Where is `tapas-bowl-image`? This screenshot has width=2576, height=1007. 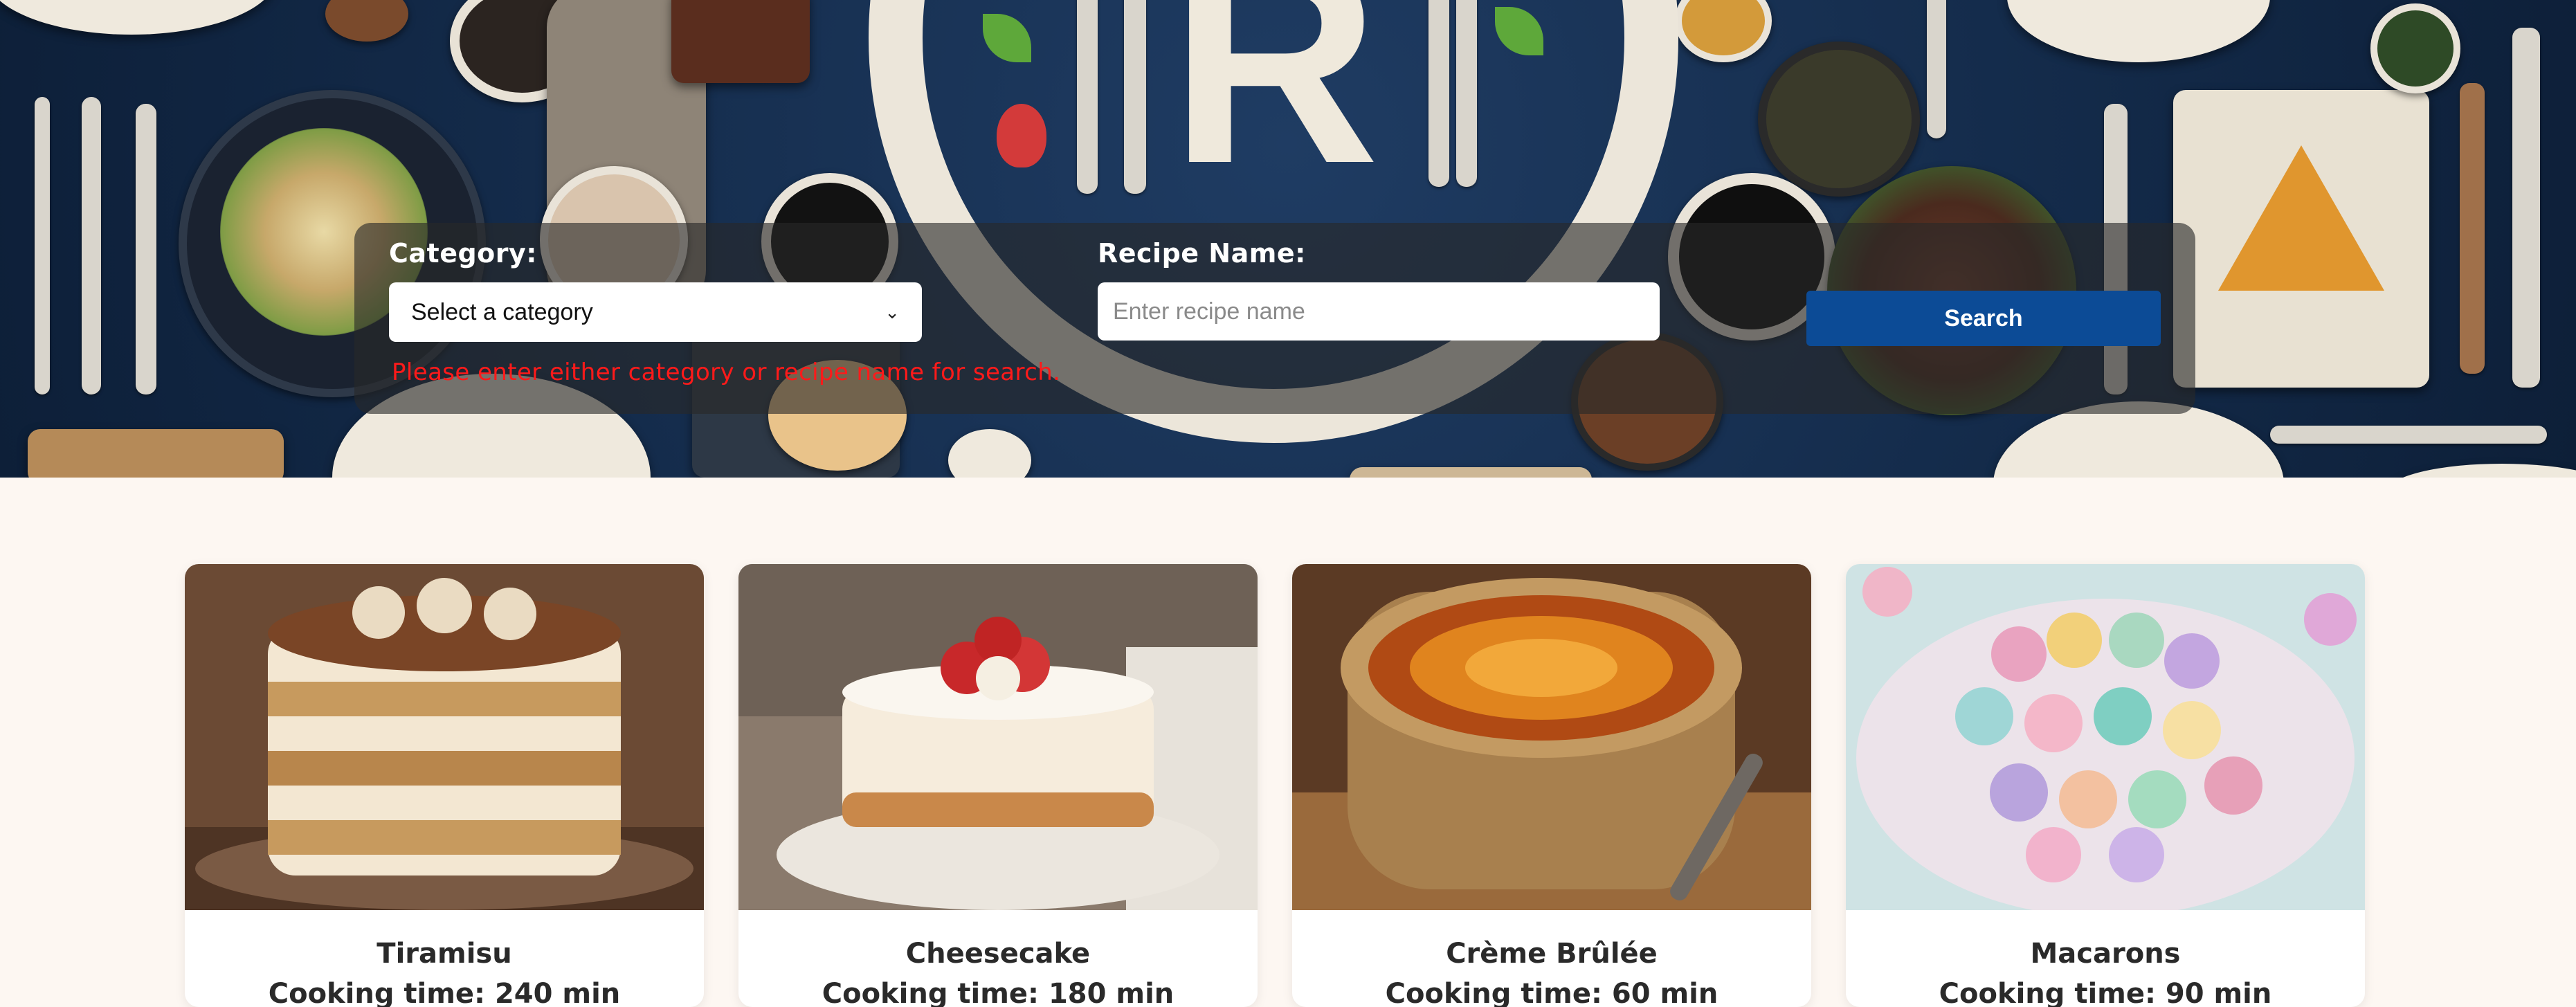 tapas-bowl-image is located at coordinates (1839, 120).